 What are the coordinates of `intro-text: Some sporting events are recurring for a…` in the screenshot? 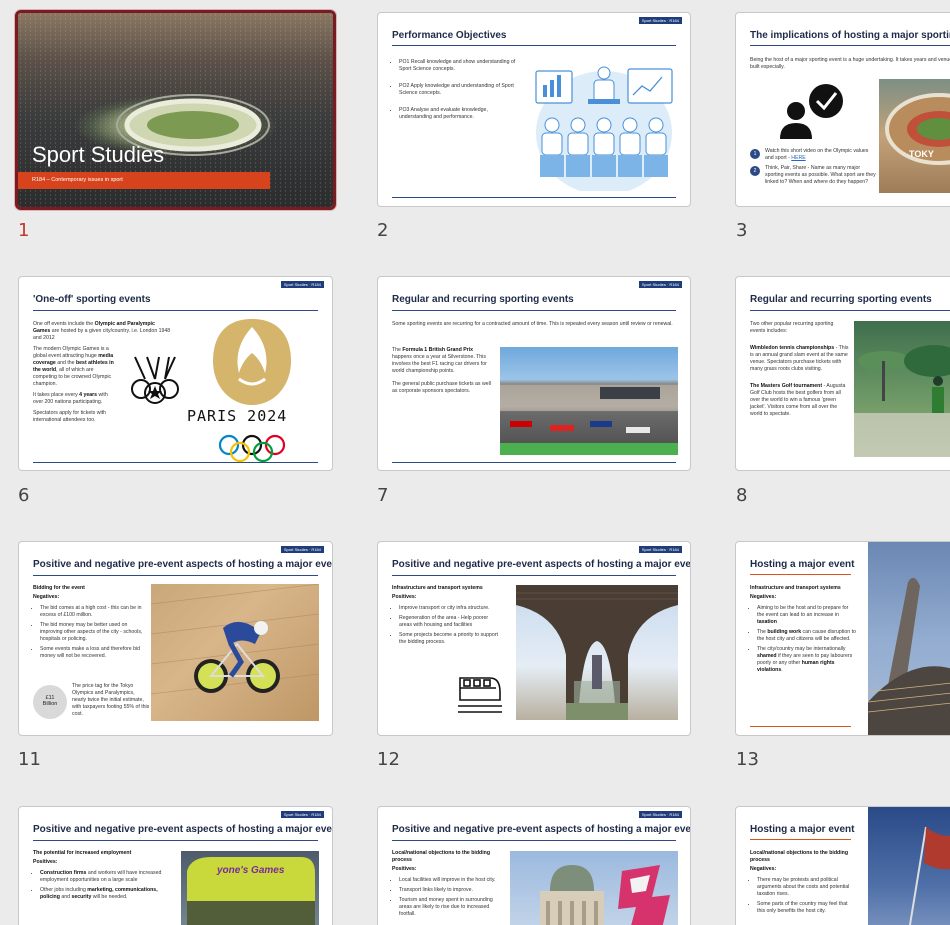 It's located at (532, 324).